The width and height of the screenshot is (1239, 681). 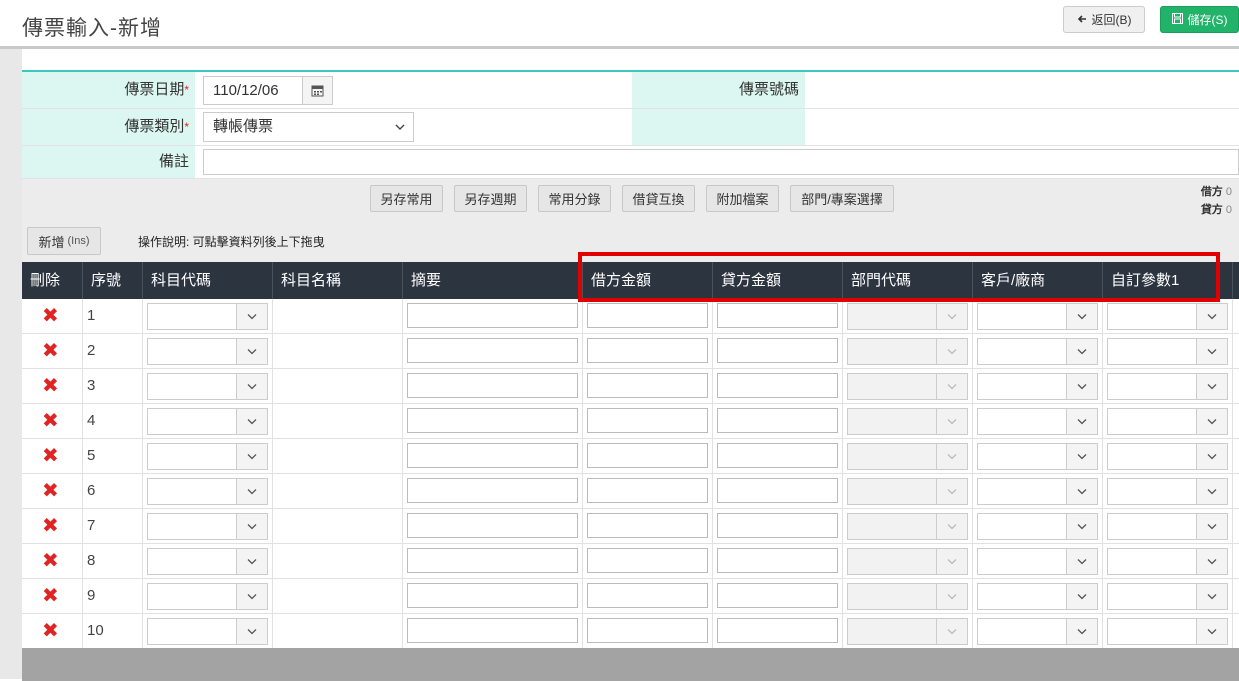 I want to click on table-row: ✖ 1, so click(x=630, y=316).